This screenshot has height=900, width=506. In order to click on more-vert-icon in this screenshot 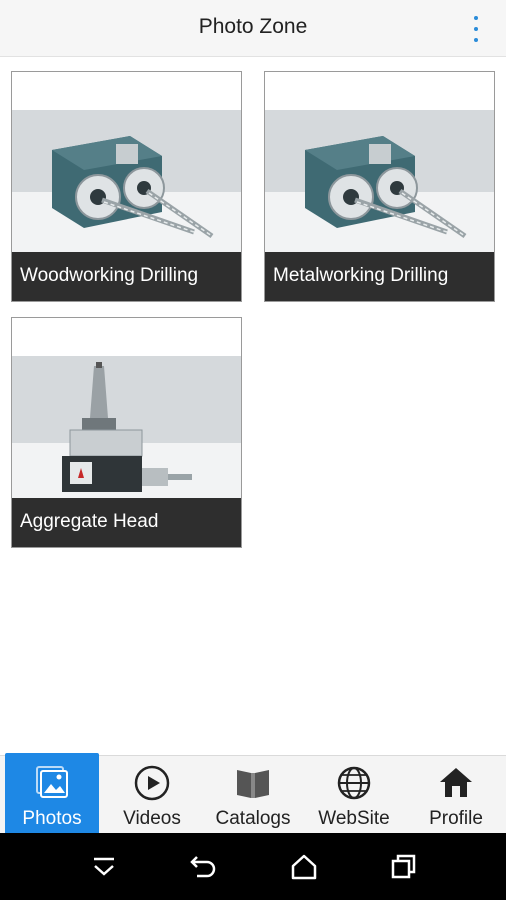, I will do `click(476, 29)`.